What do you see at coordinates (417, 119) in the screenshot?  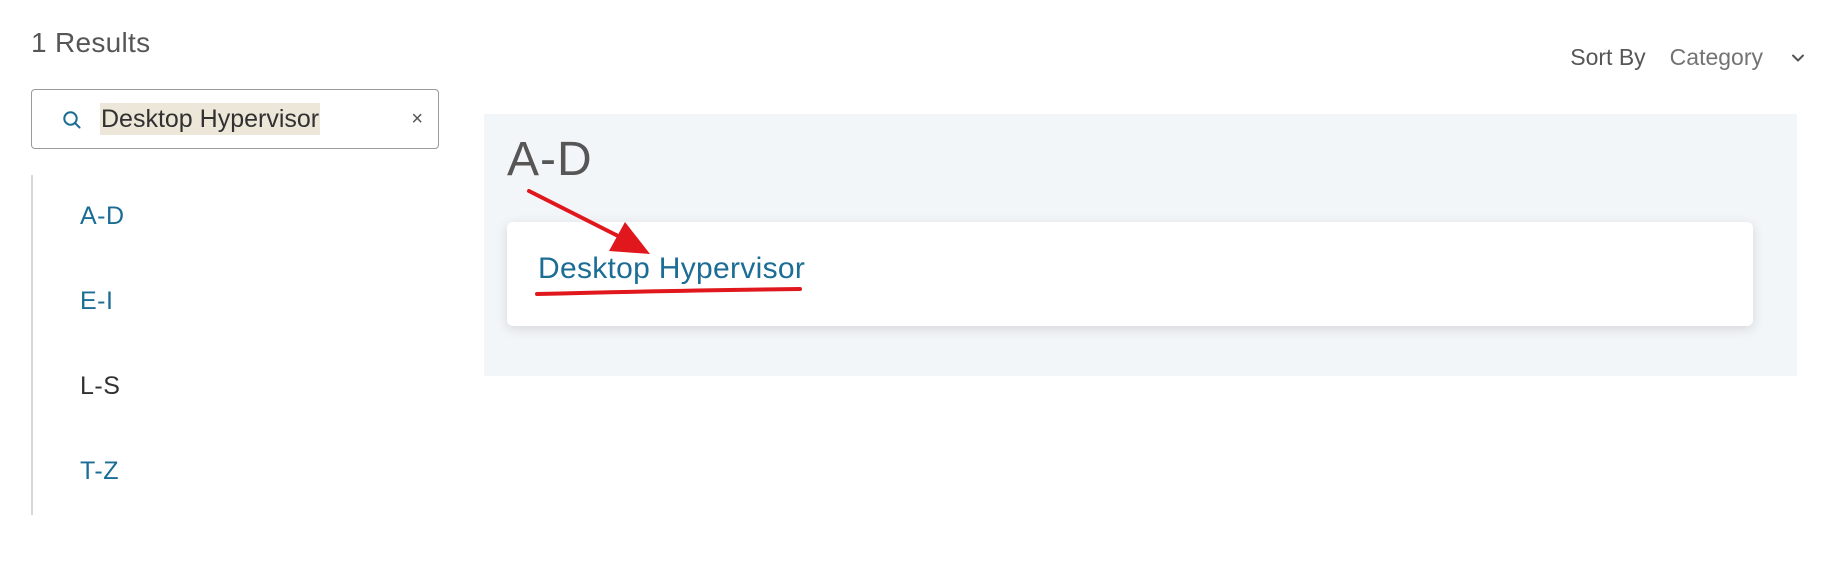 I see `close-icon: ×` at bounding box center [417, 119].